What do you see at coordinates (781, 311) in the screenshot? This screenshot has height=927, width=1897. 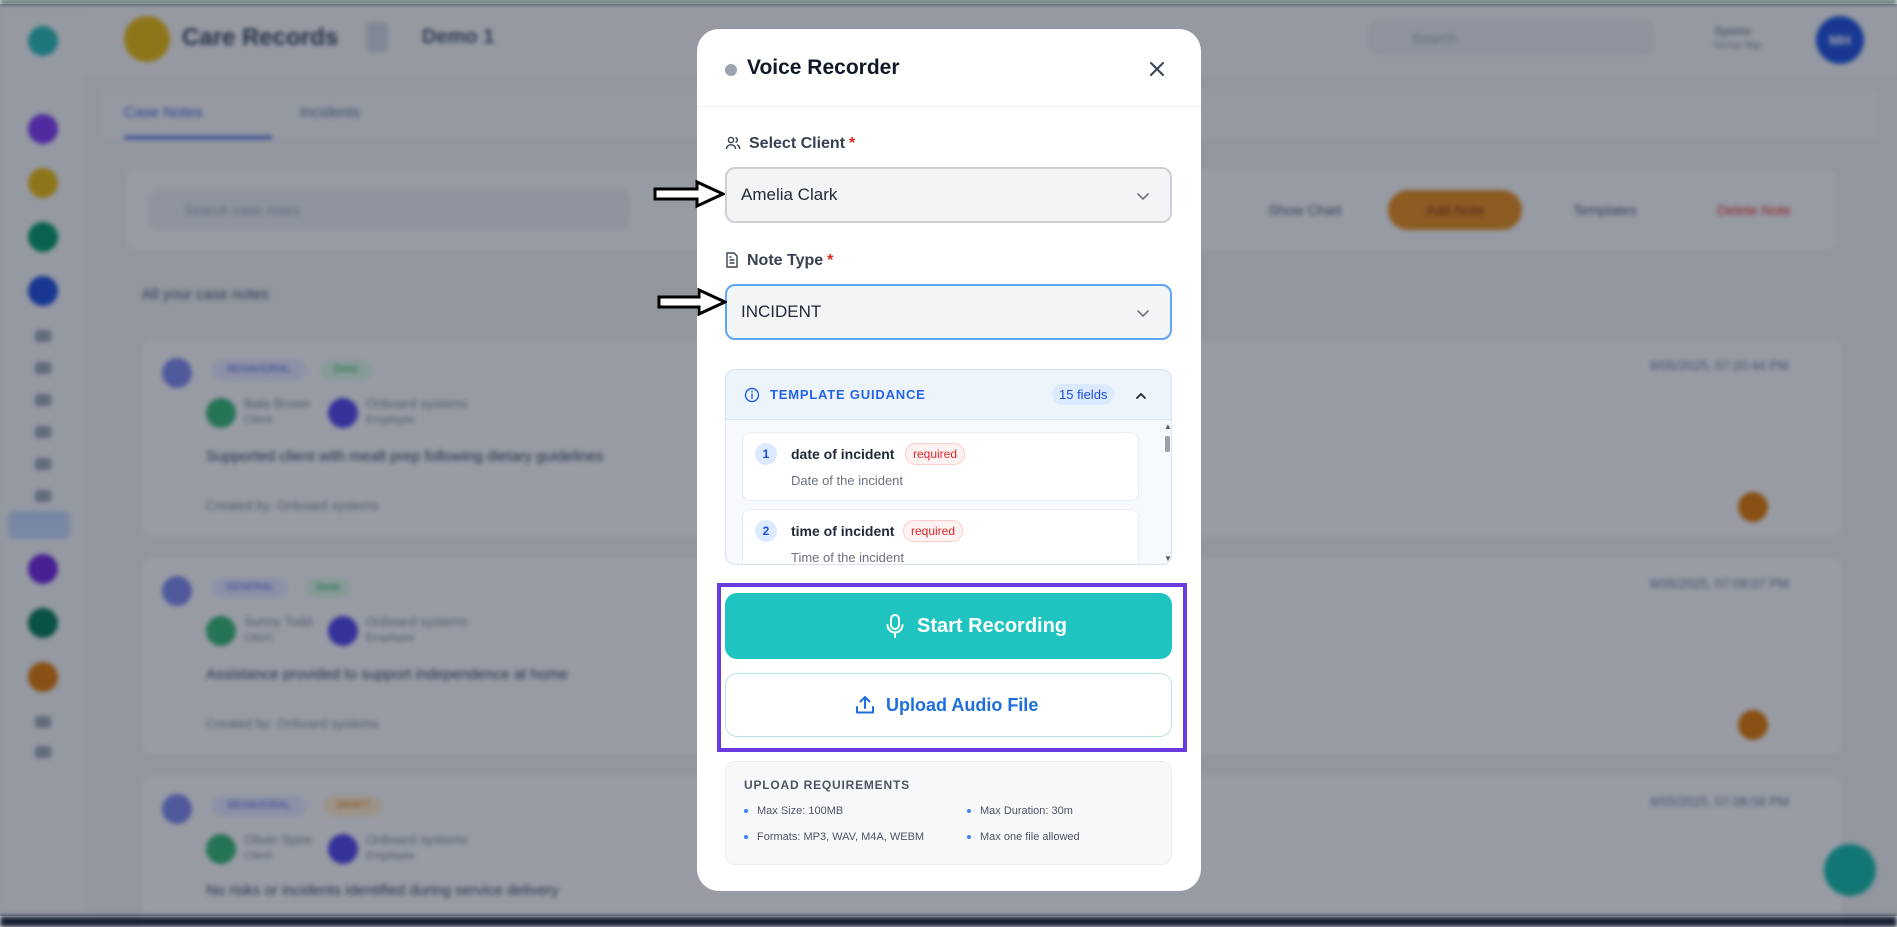 I see `note-type-select-value: INCIDENT` at bounding box center [781, 311].